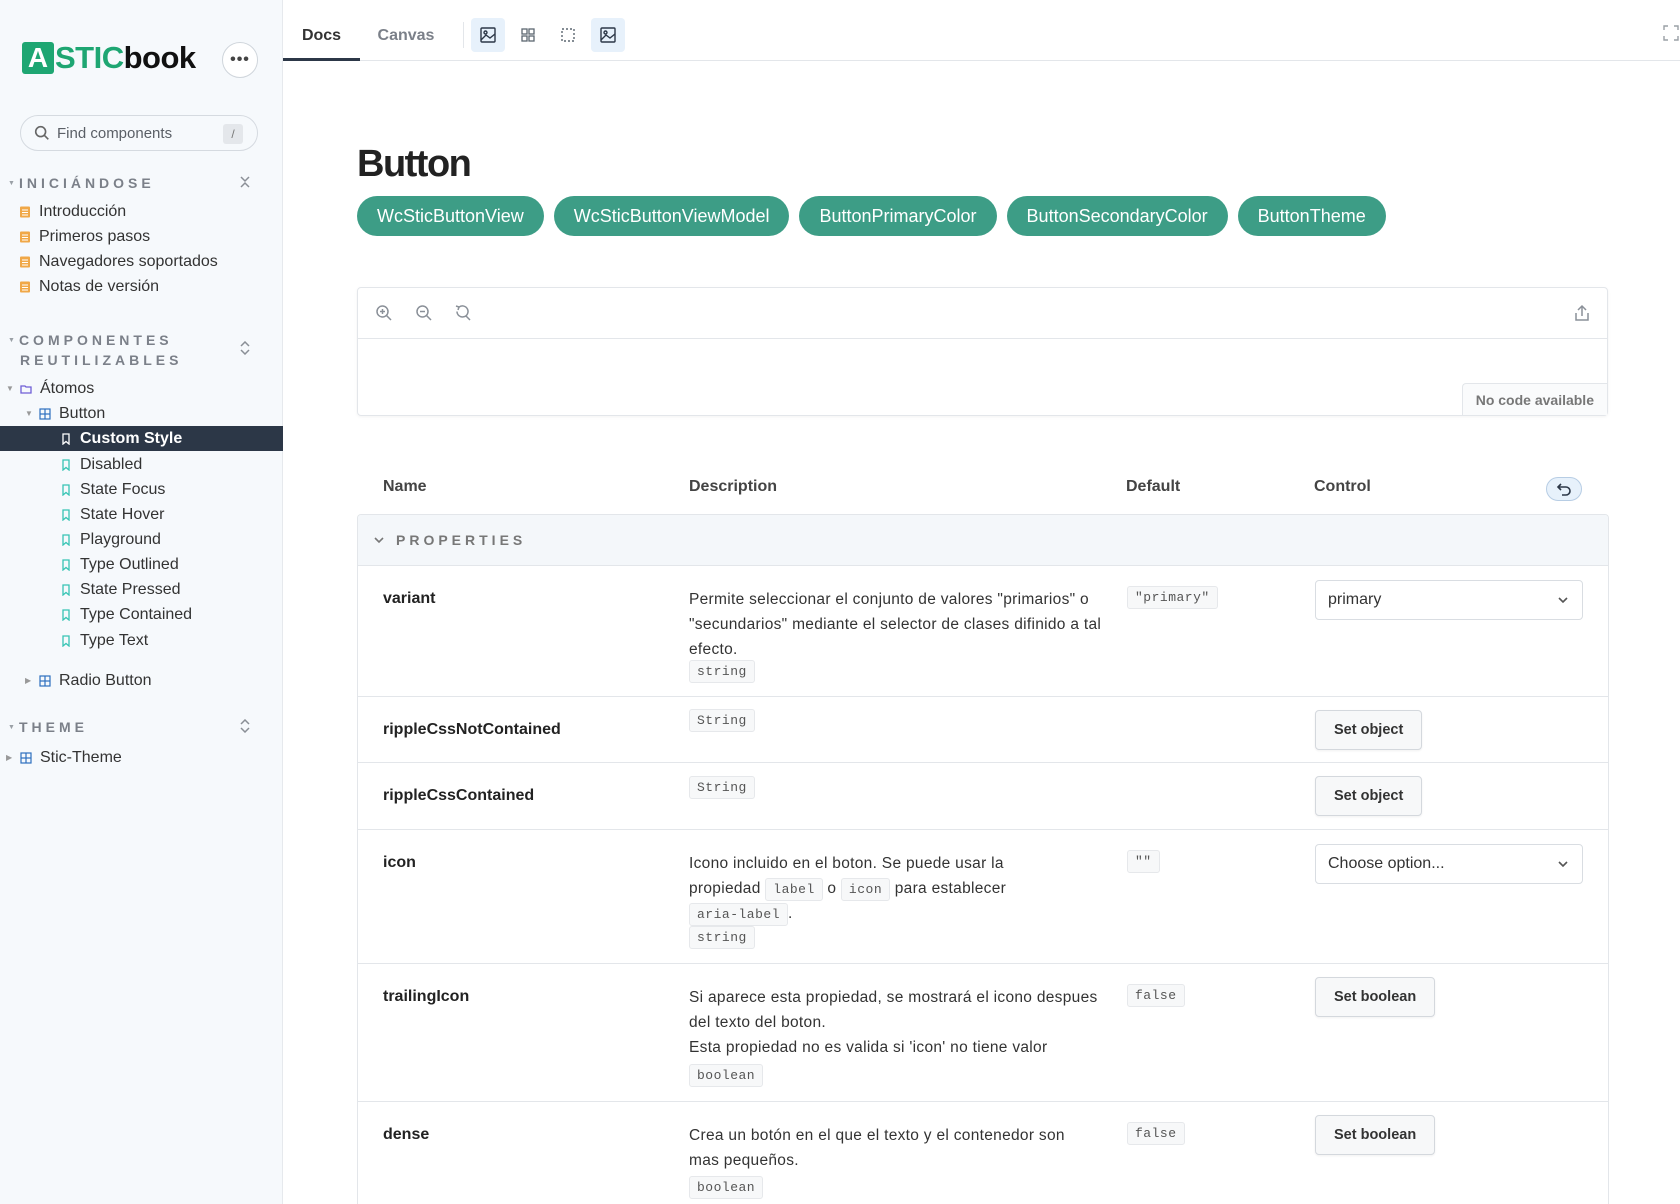 The width and height of the screenshot is (1680, 1204). Describe the element at coordinates (1449, 600) in the screenshot. I see `variant-select: primary` at that location.